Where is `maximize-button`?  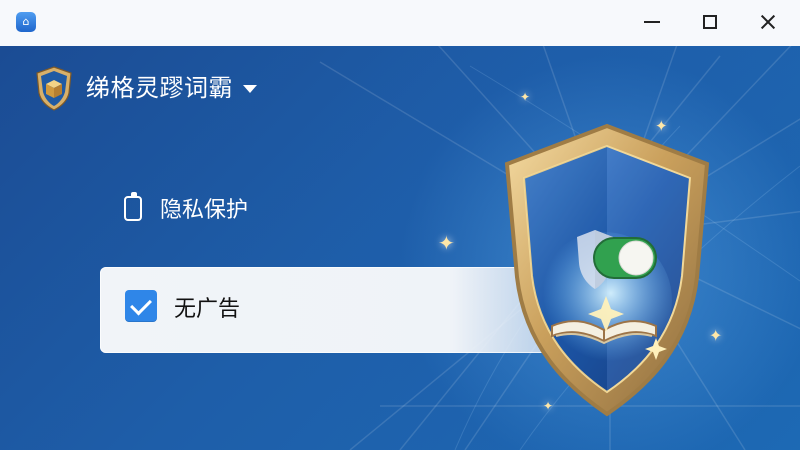 maximize-button is located at coordinates (710, 22).